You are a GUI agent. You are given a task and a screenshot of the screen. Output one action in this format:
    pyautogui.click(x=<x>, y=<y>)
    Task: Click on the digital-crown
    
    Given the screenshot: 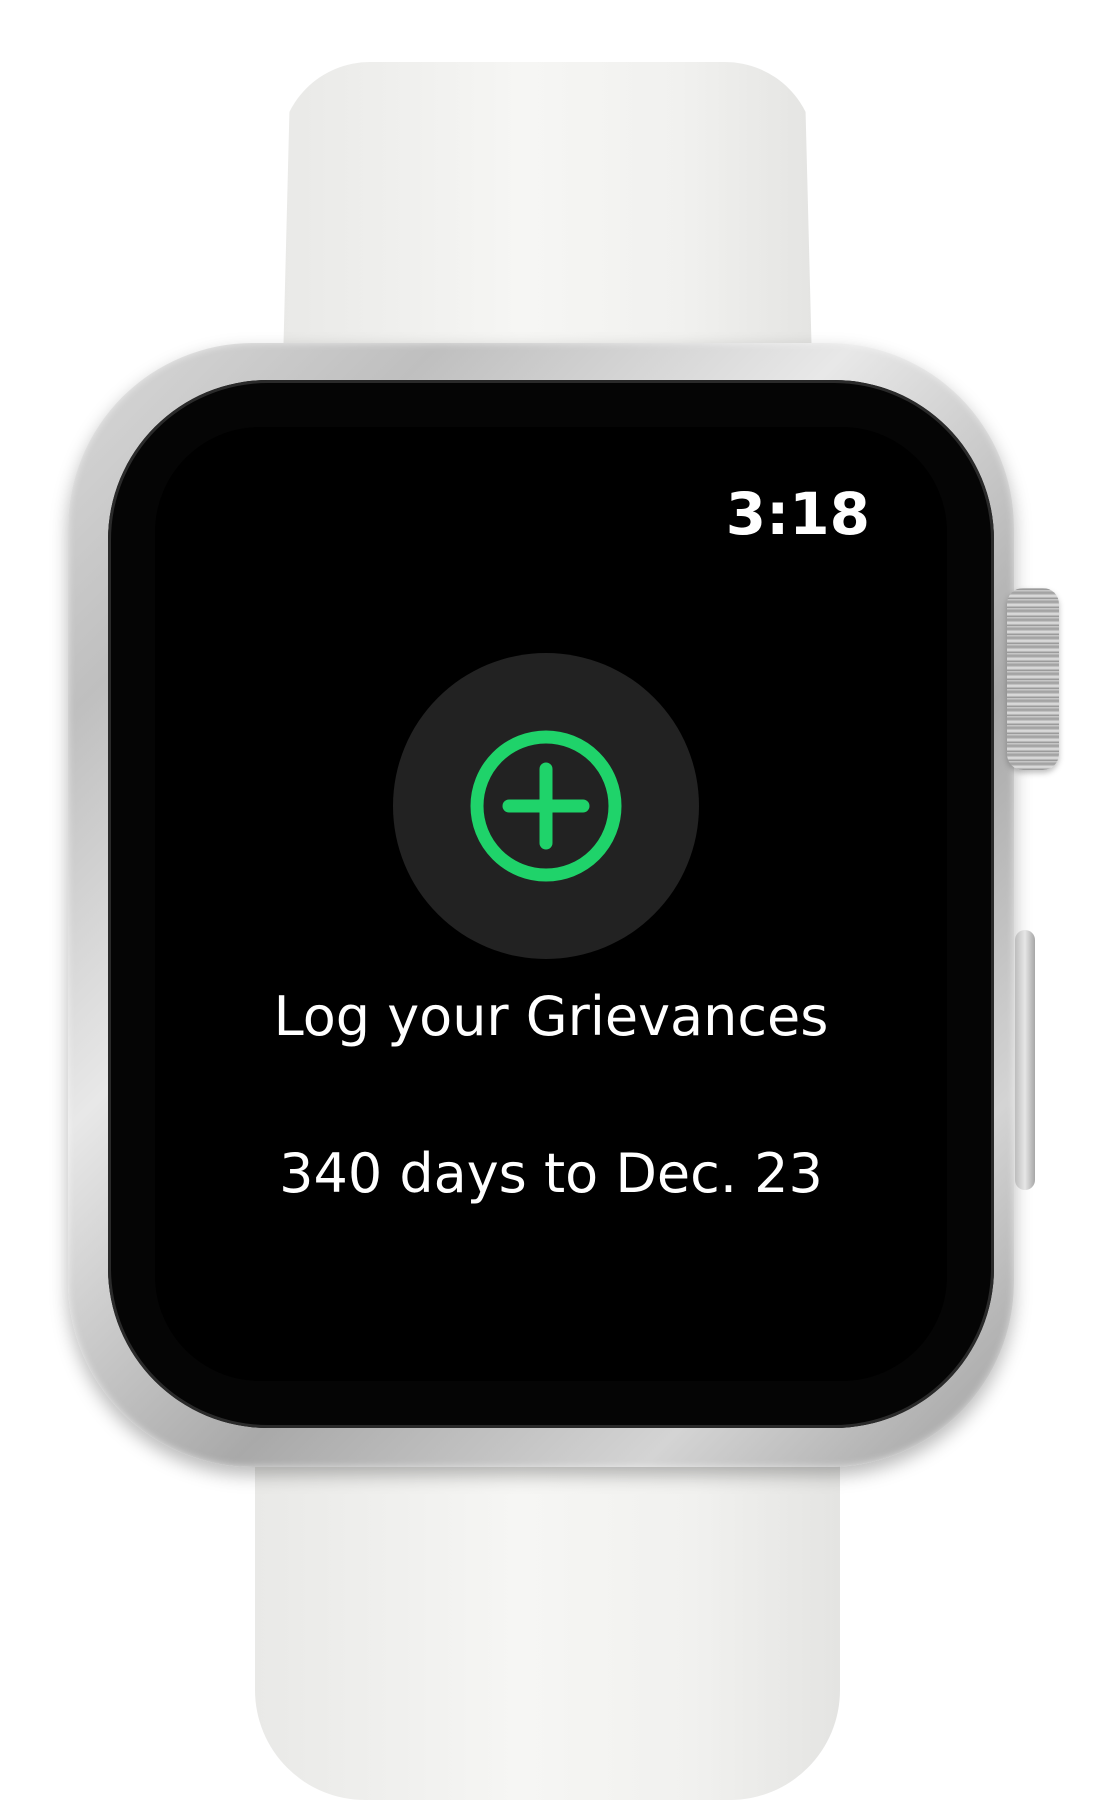 What is the action you would take?
    pyautogui.click(x=1033, y=679)
    